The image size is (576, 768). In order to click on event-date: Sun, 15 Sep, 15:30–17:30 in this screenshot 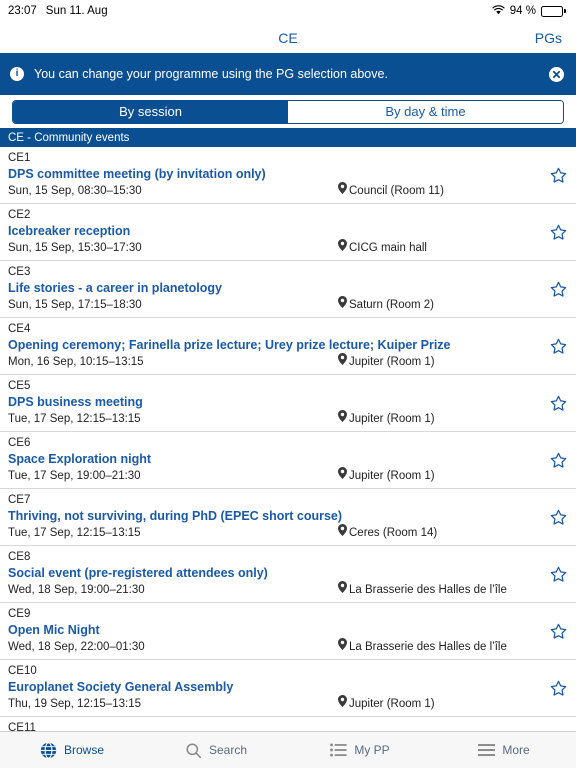, I will do `click(75, 248)`.